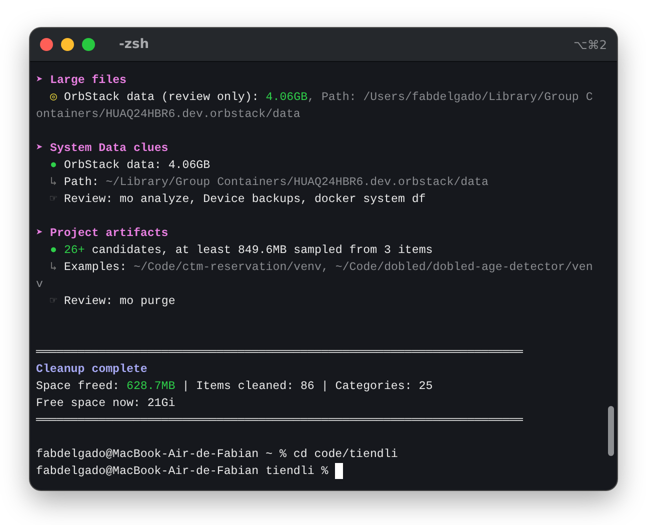  Describe the element at coordinates (88, 81) in the screenshot. I see `section-heading: Large files` at that location.